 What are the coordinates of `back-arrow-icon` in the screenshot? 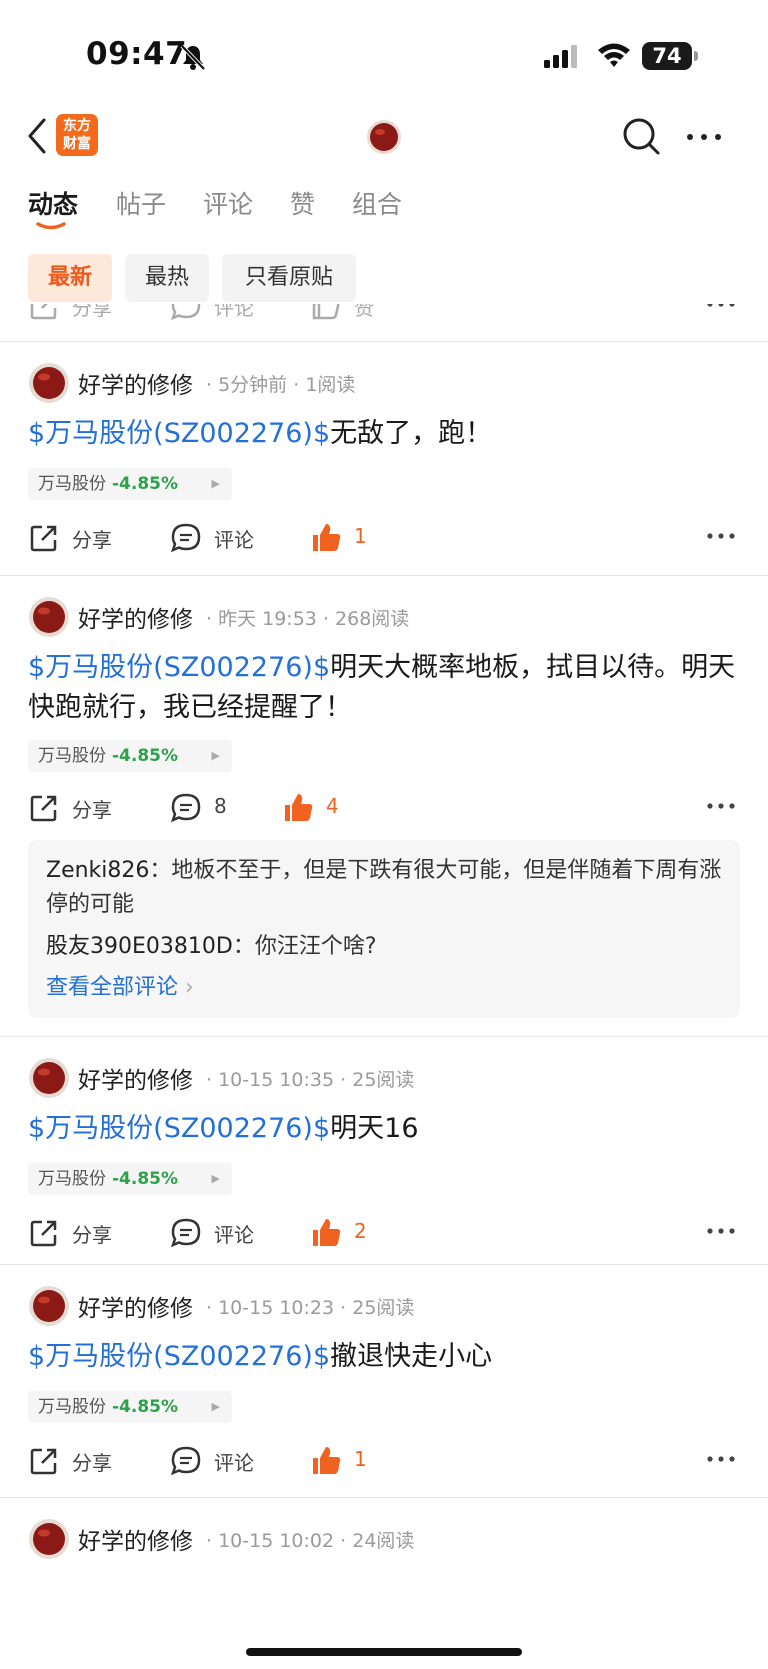 It's located at (37, 136).